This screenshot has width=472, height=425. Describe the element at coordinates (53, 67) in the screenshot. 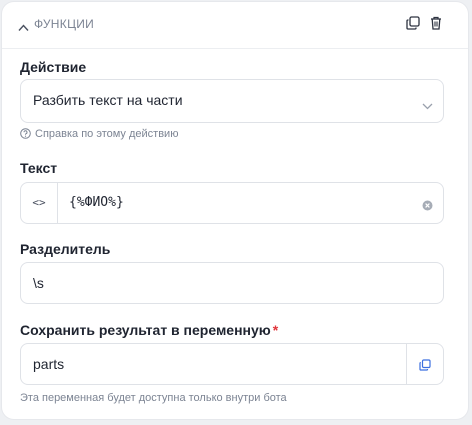

I see `action-label: Действие` at that location.